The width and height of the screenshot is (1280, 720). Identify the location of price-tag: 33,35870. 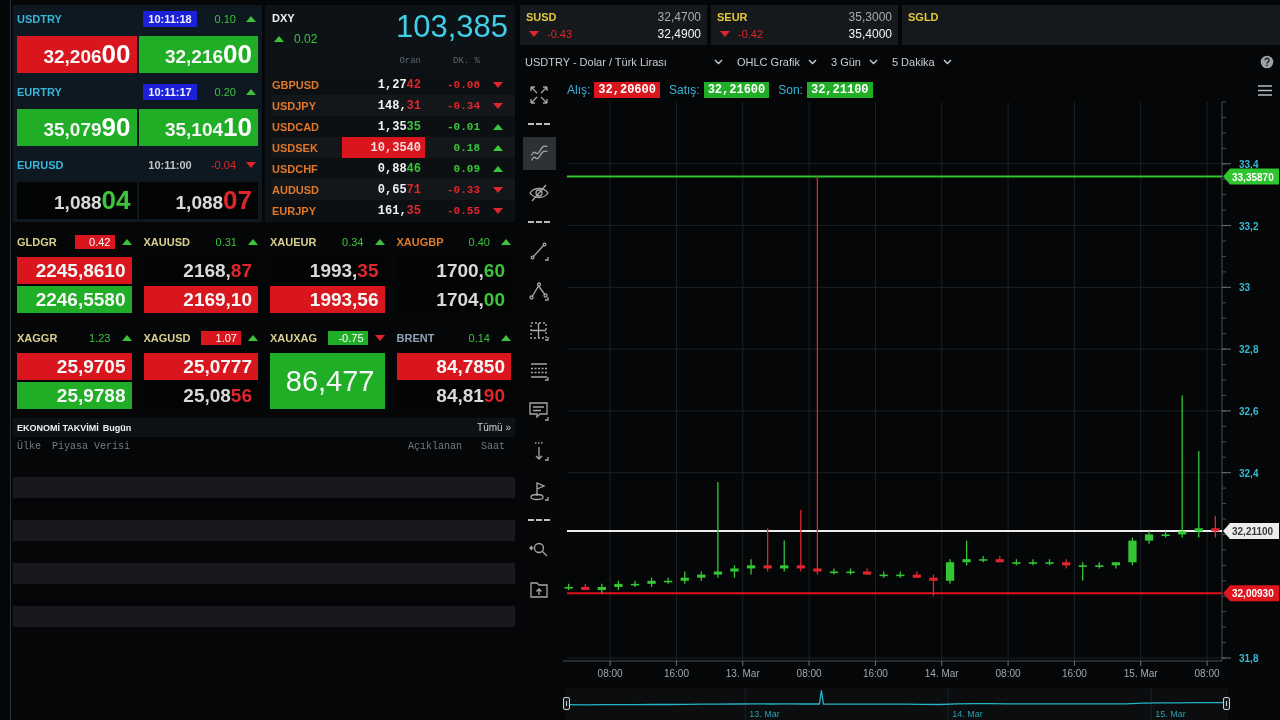
(1251, 176).